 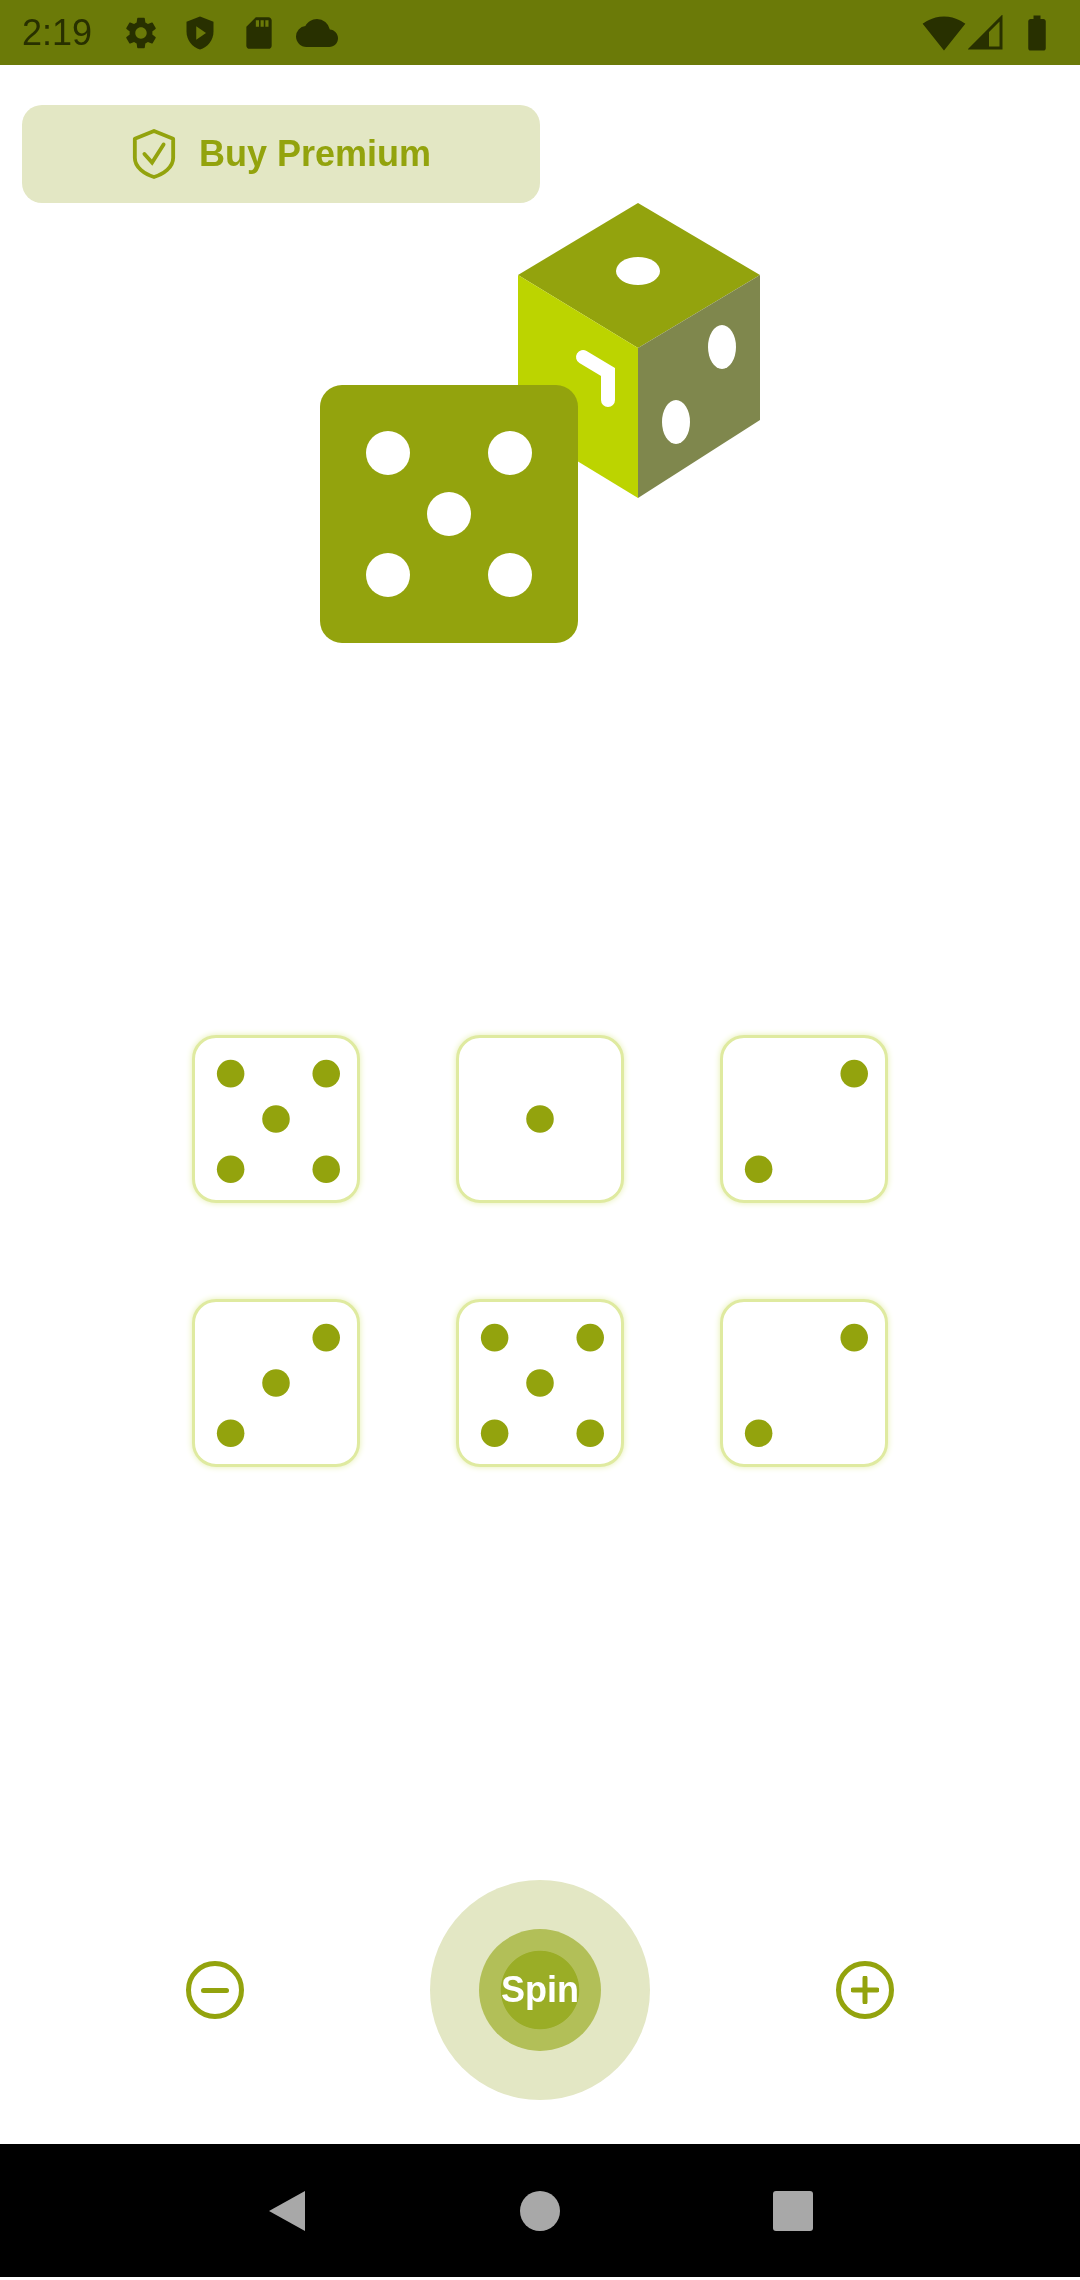 I want to click on recents-icon, so click(x=793, y=2210).